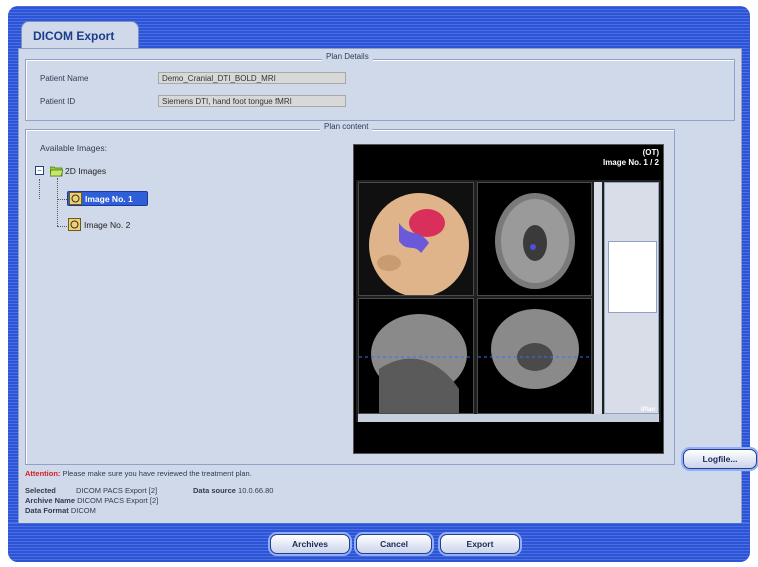 The image size is (758, 567). What do you see at coordinates (252, 78) in the screenshot?
I see `patient-name-field: Demo_Cranial_DTI_BOLD_MRI` at bounding box center [252, 78].